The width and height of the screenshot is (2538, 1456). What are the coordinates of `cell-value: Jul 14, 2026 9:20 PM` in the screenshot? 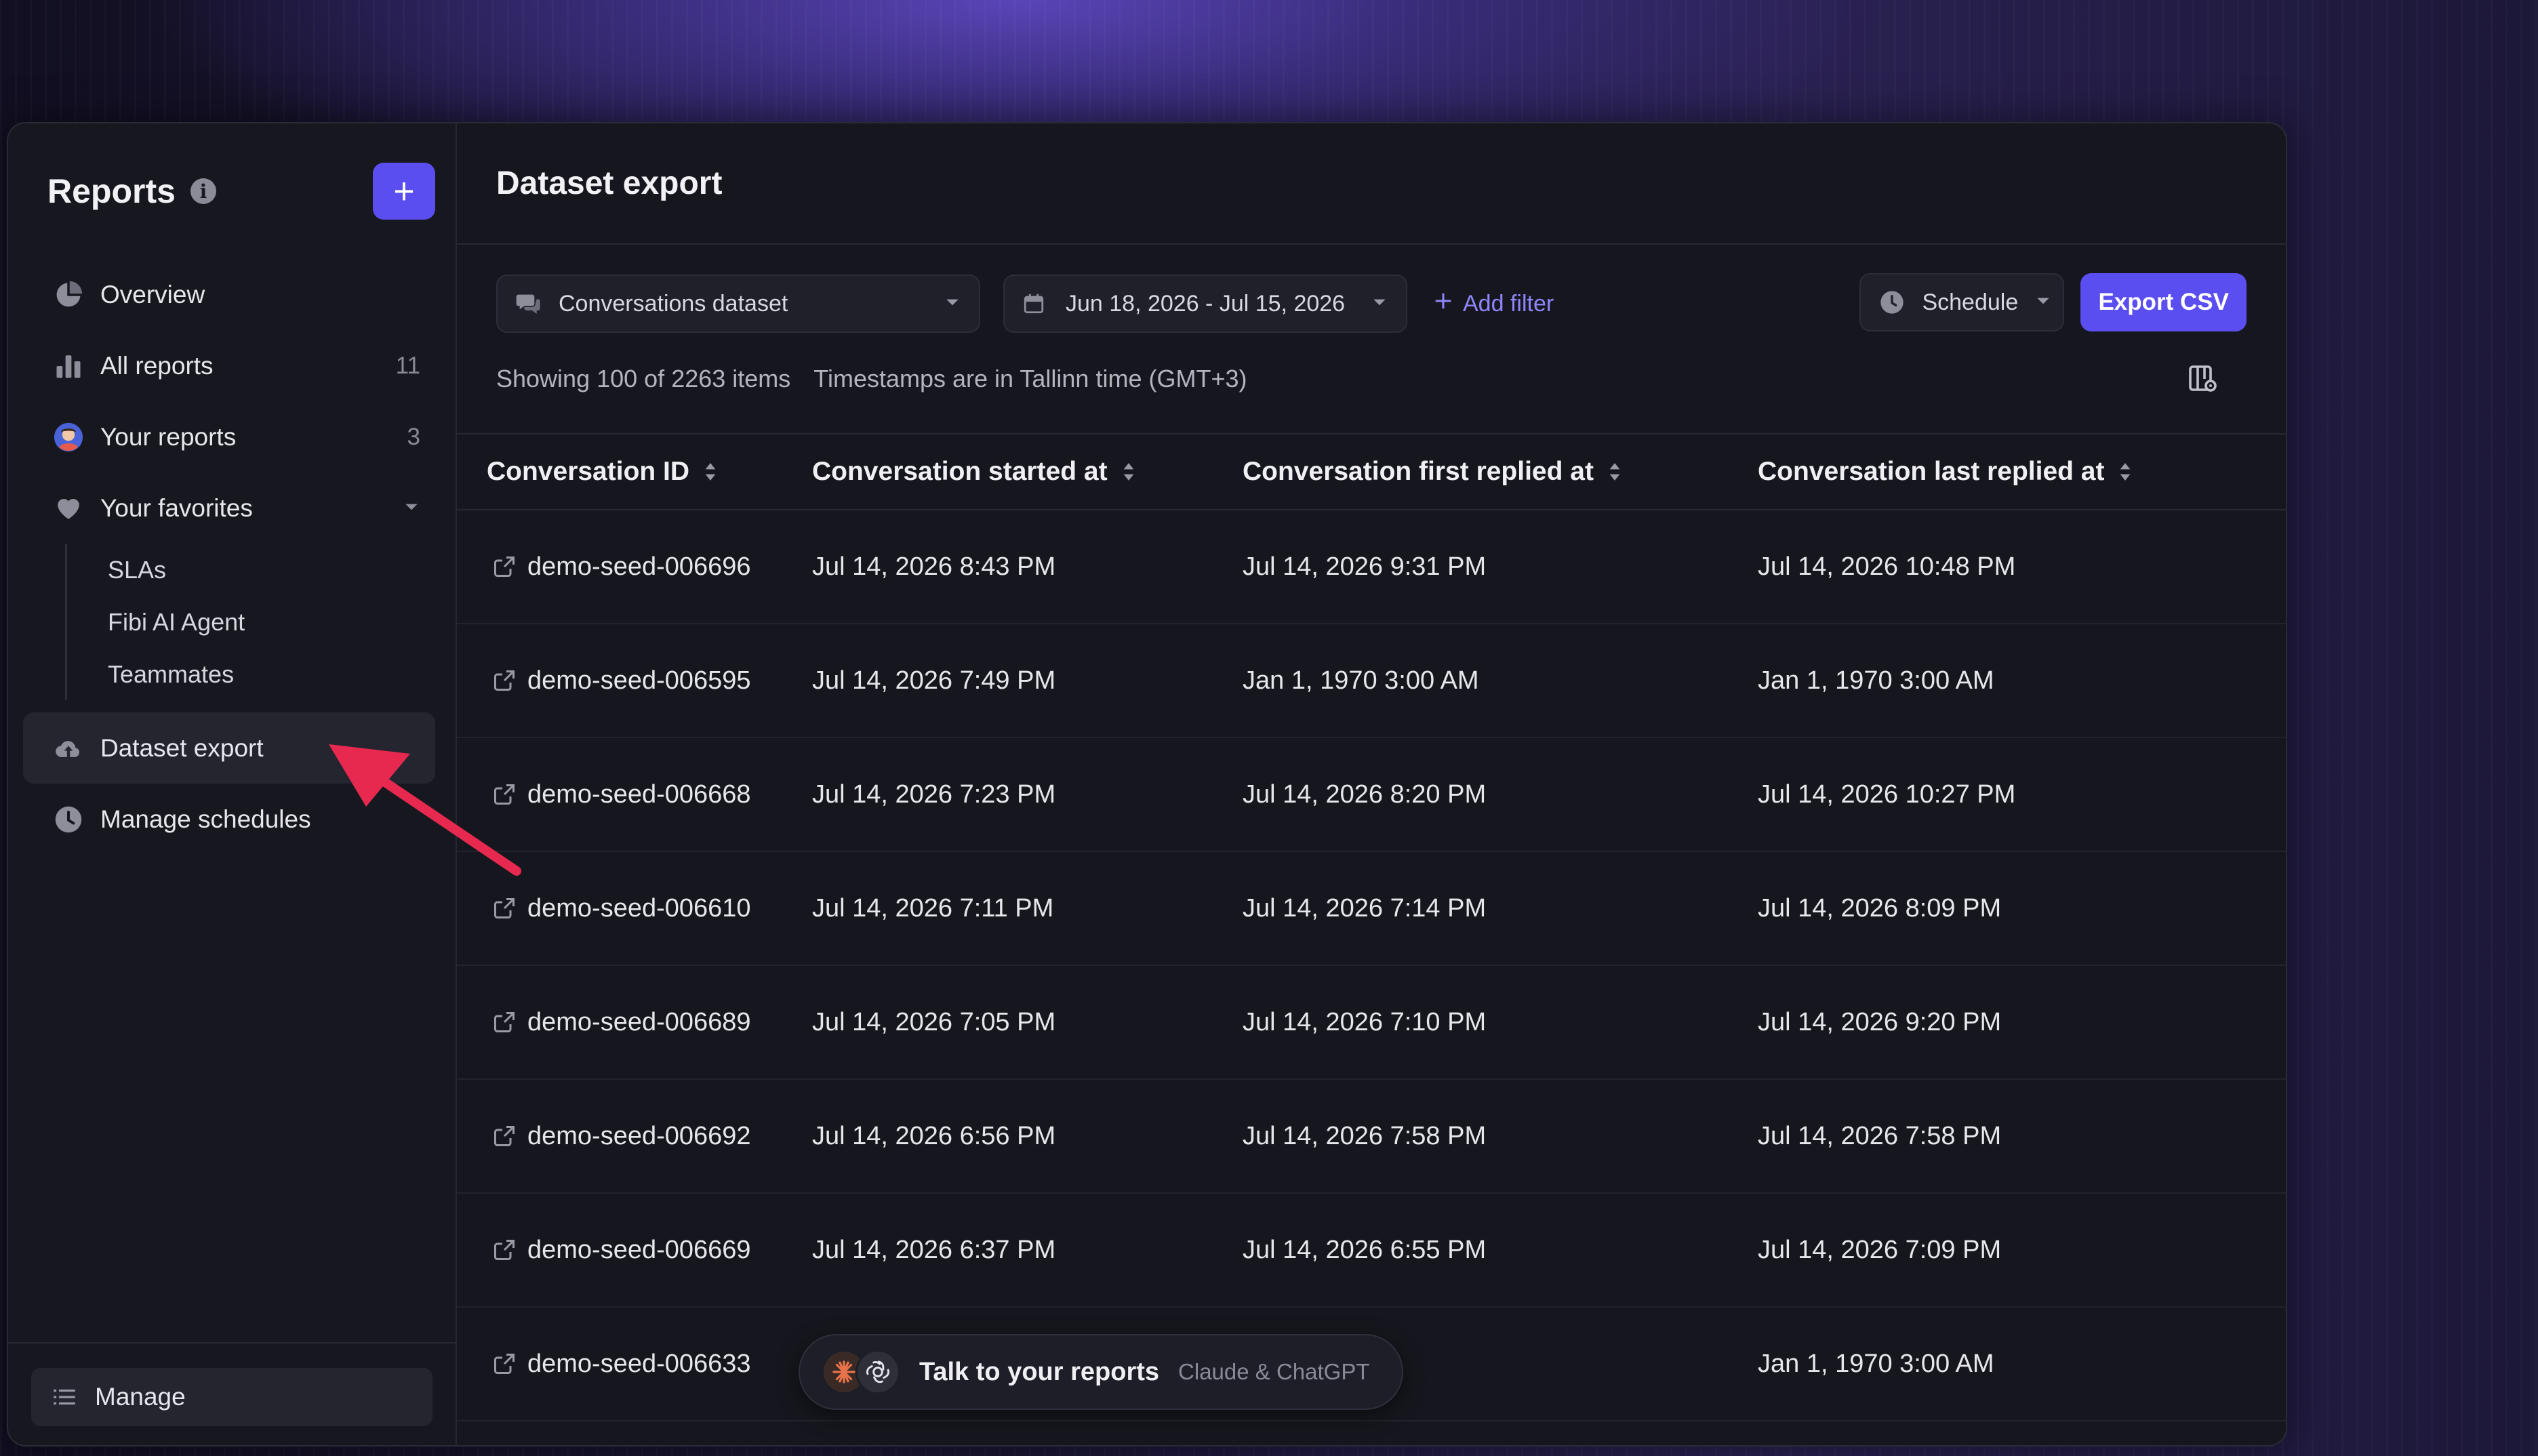 It's located at (1880, 1021).